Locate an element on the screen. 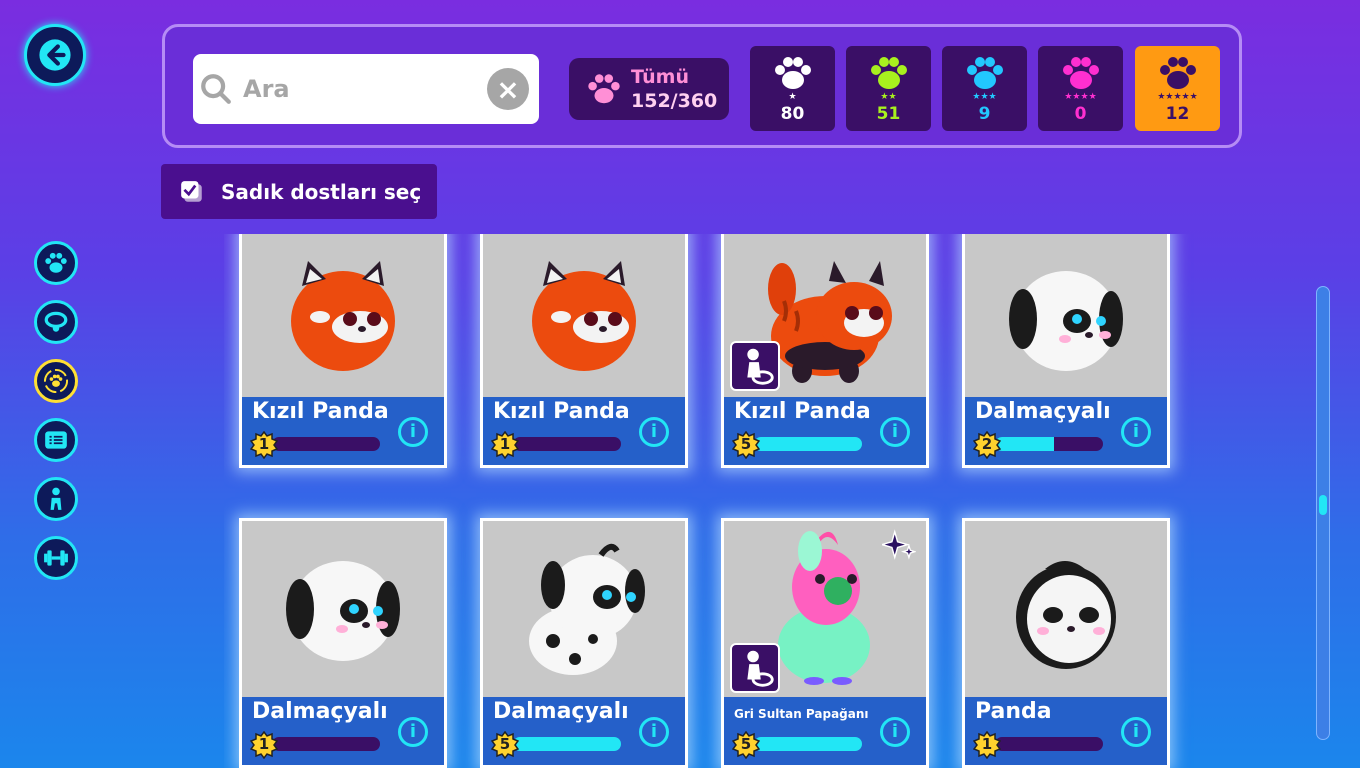  select-loyal-pets-button: Sadık dostları seç is located at coordinates (299, 191).